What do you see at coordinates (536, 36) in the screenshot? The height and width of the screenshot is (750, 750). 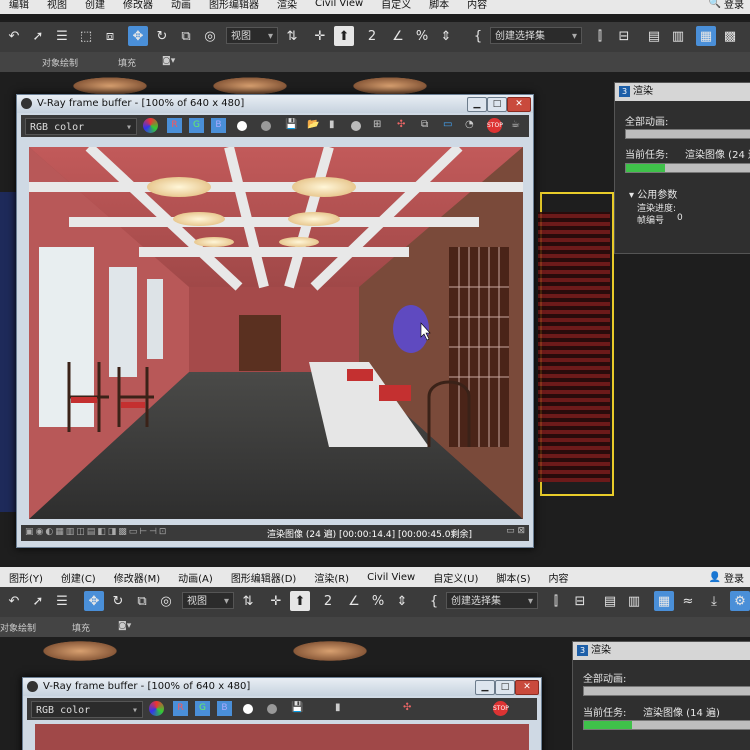 I see `named-selection-sets-dropdown: 创建选择集` at bounding box center [536, 36].